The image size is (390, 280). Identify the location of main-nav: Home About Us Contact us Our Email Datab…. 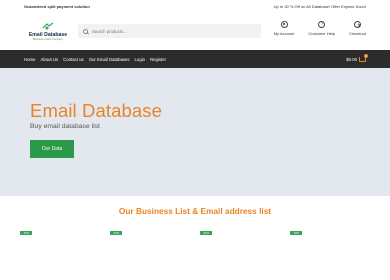
(195, 59).